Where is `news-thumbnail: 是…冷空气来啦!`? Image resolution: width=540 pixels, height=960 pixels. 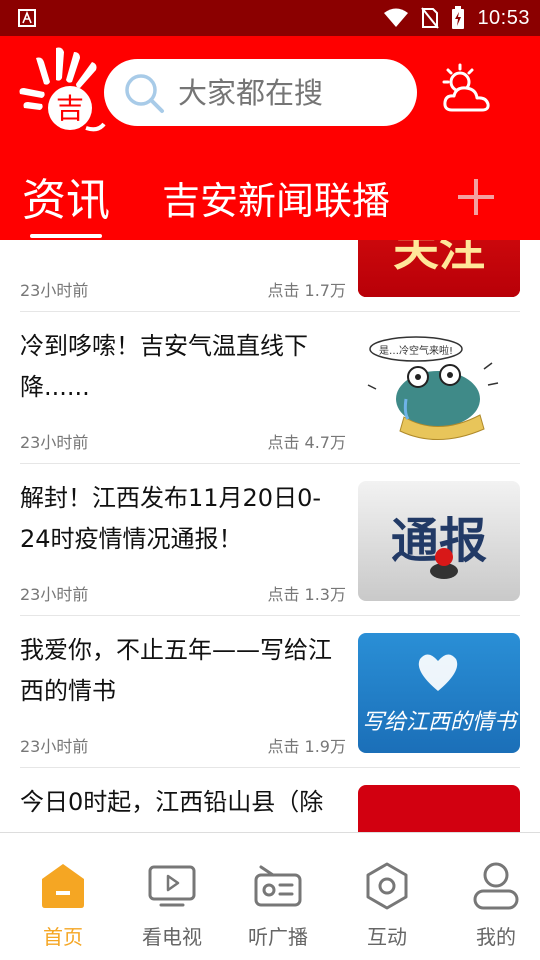
news-thumbnail: 是…冷空气来啦! is located at coordinates (439, 389).